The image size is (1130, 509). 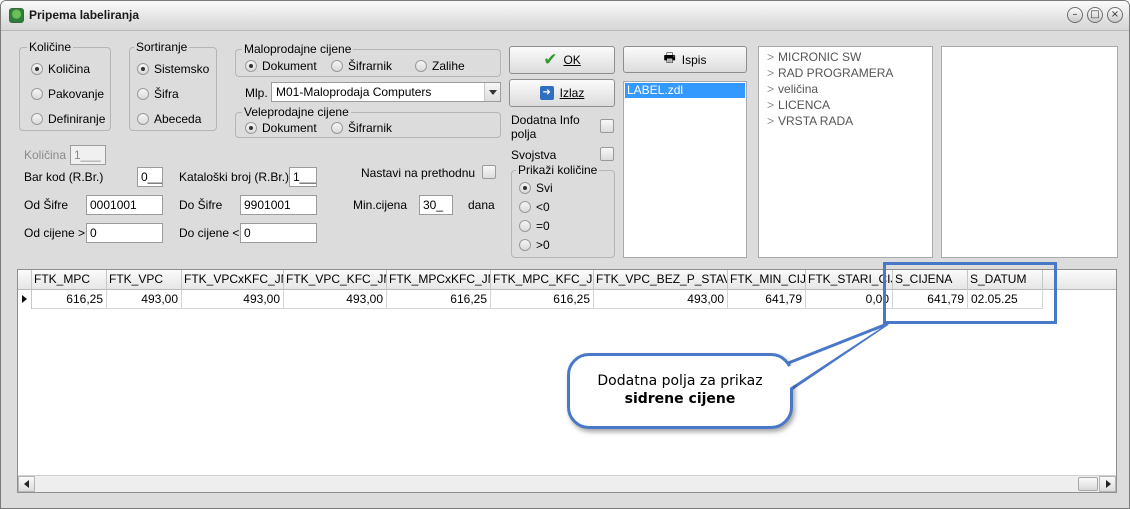 What do you see at coordinates (534, 207) in the screenshot?
I see `radio-lt0: <0` at bounding box center [534, 207].